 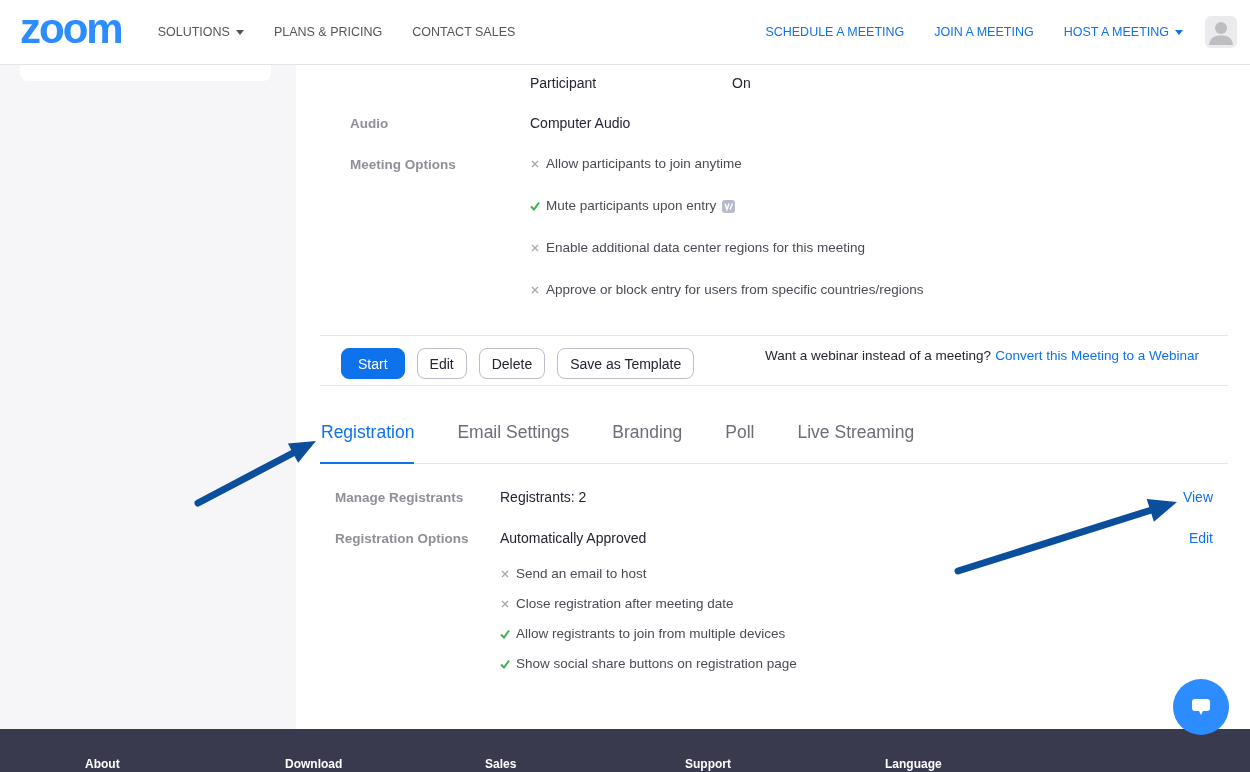 What do you see at coordinates (399, 497) in the screenshot?
I see `field-label: Manage Registrants` at bounding box center [399, 497].